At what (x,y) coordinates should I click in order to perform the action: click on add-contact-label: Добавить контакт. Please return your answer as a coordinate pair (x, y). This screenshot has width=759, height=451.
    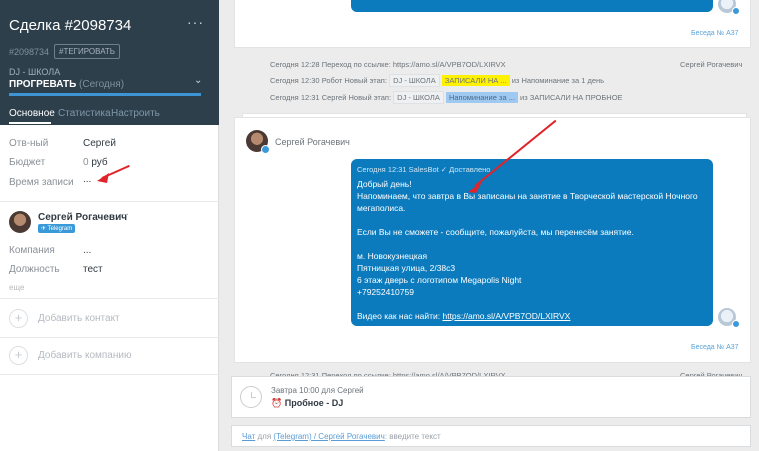
    Looking at the image, I should click on (79, 318).